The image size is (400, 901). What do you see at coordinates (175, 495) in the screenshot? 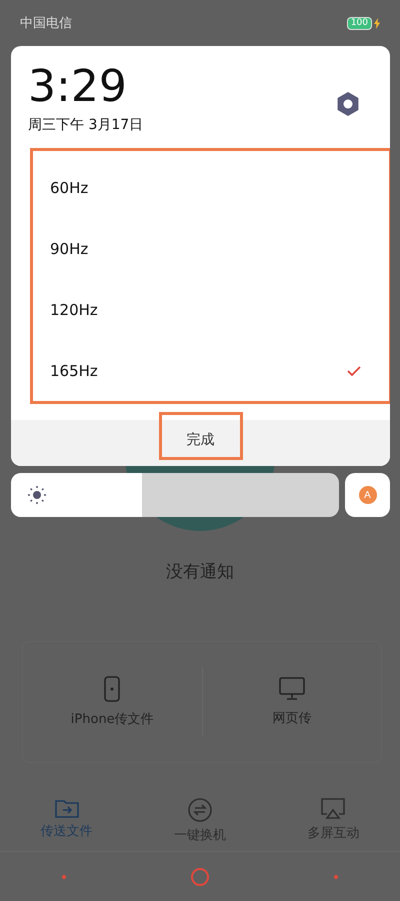
I see `brightness-slider` at bounding box center [175, 495].